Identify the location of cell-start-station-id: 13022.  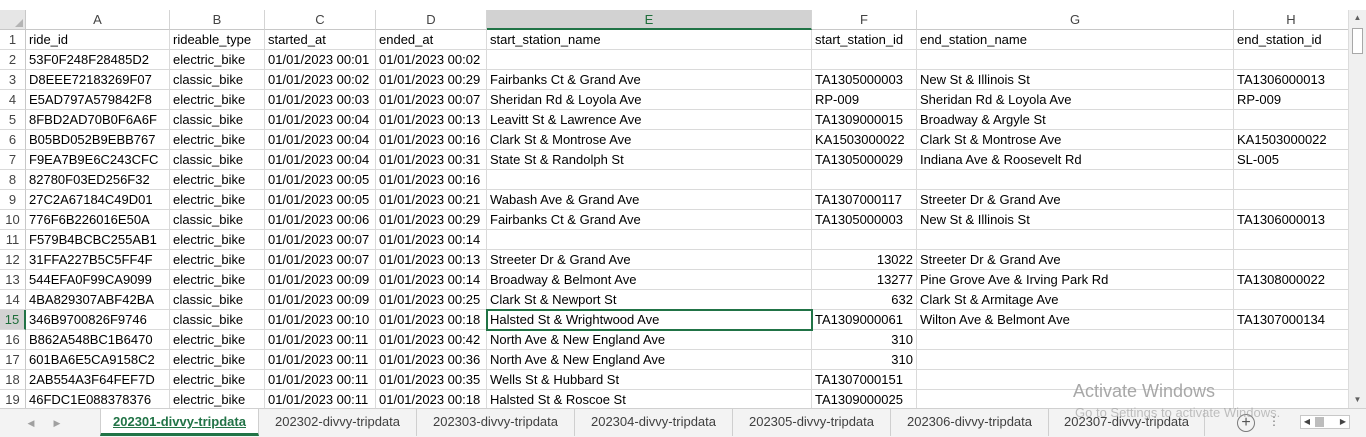
(864, 260).